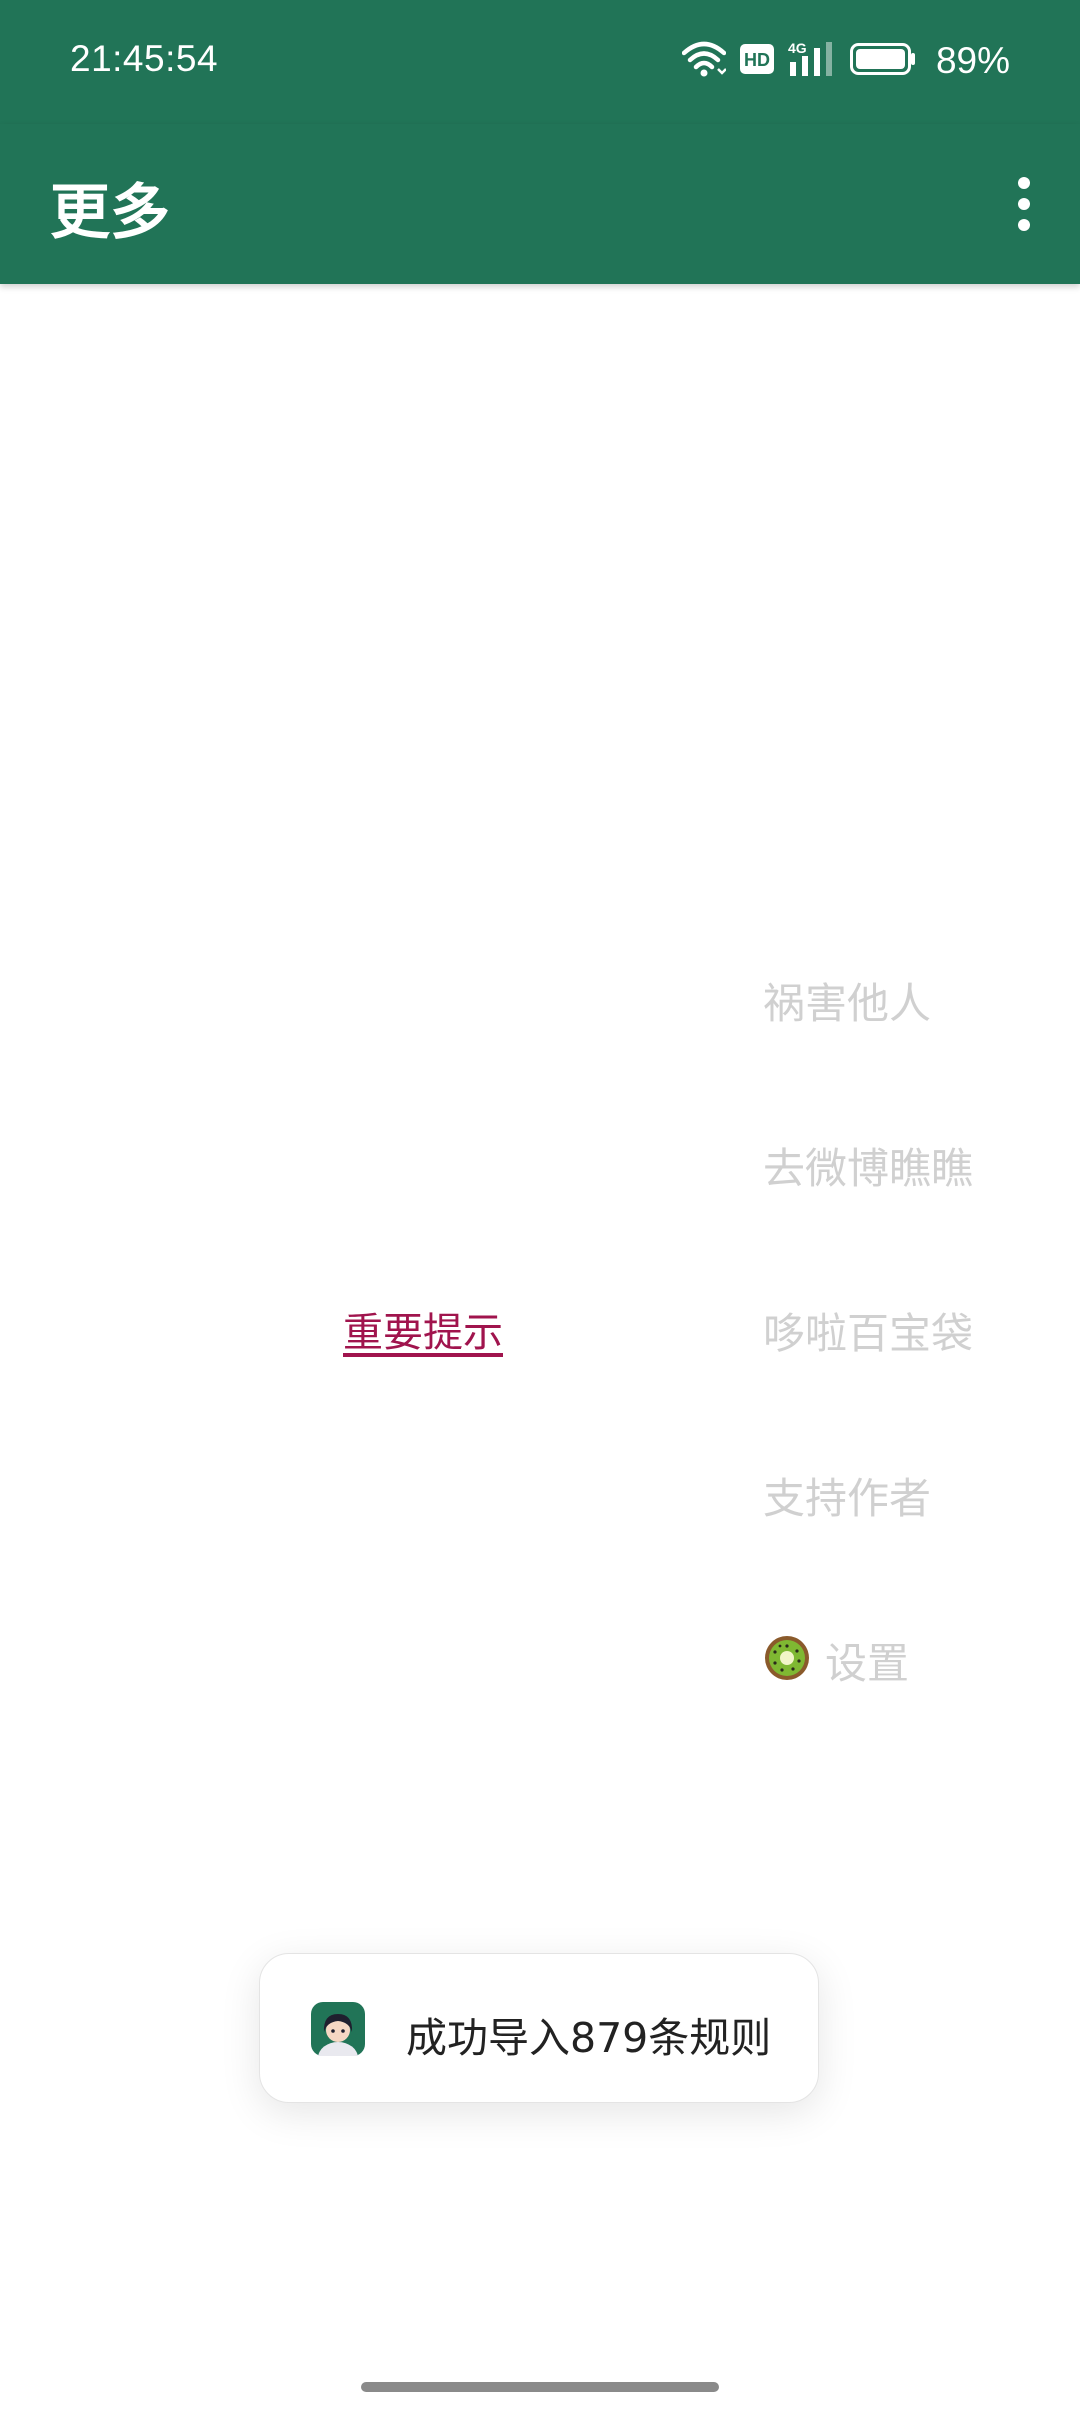 This screenshot has height=2412, width=1080. Describe the element at coordinates (797, 48) in the screenshot. I see `network-type-text: 4G` at that location.